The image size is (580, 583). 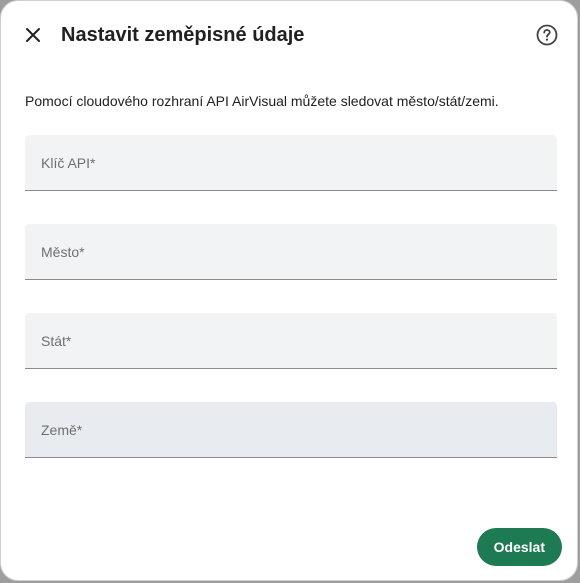 I want to click on help-button, so click(x=547, y=35).